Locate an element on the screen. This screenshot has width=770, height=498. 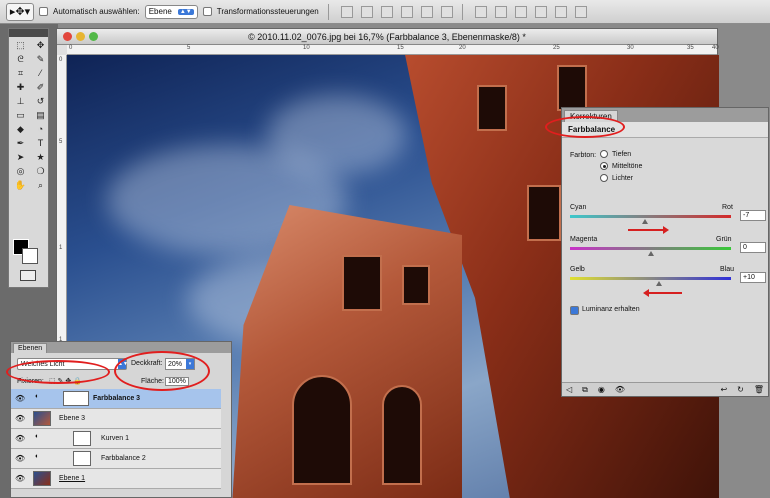
reset-icon: ↻ is located at coordinates (740, 389).